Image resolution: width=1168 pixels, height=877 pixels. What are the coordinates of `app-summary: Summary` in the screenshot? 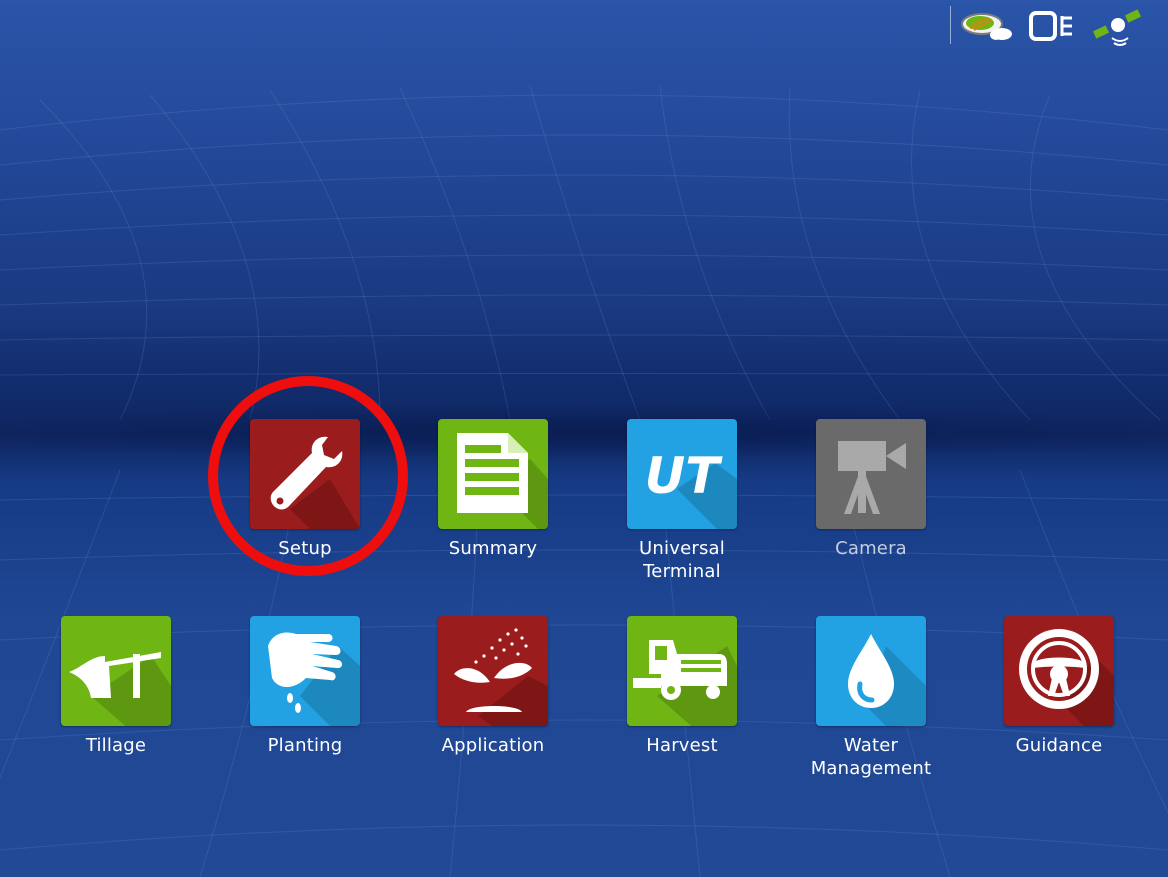 It's located at (493, 489).